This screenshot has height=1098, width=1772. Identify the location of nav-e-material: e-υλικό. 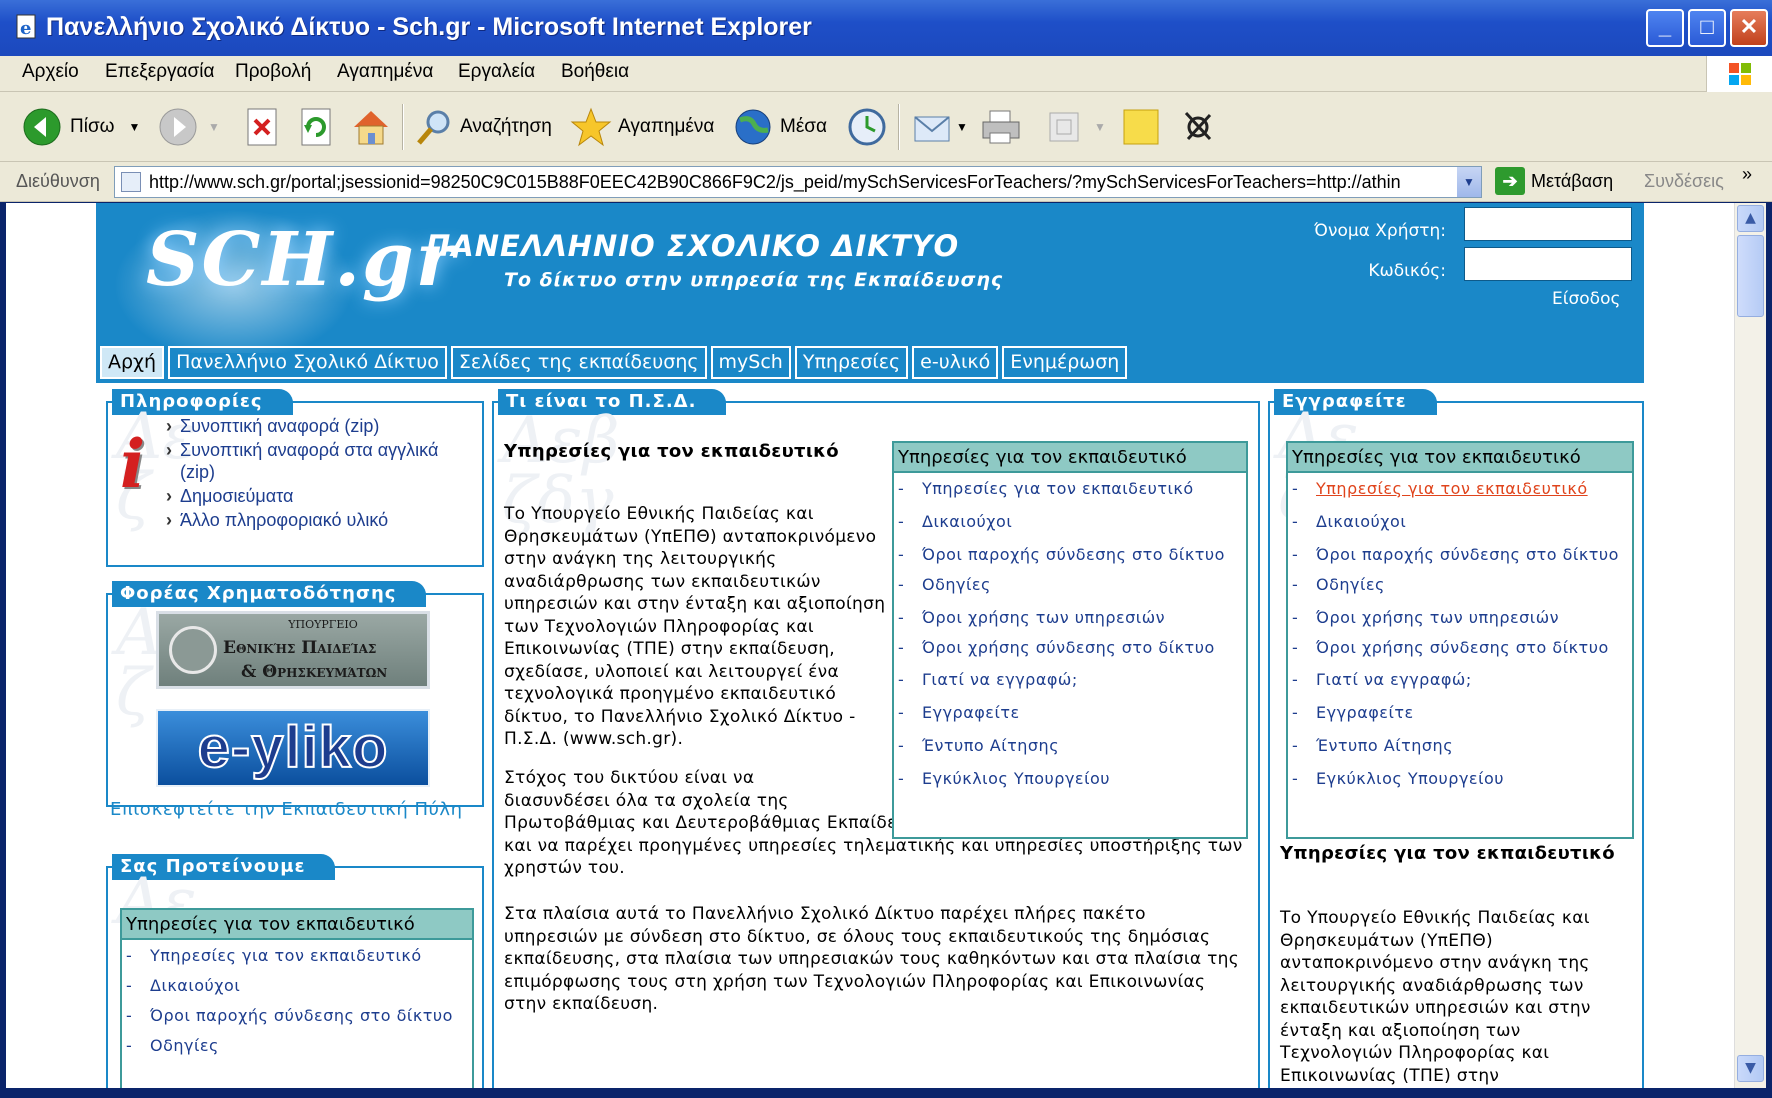
(955, 362).